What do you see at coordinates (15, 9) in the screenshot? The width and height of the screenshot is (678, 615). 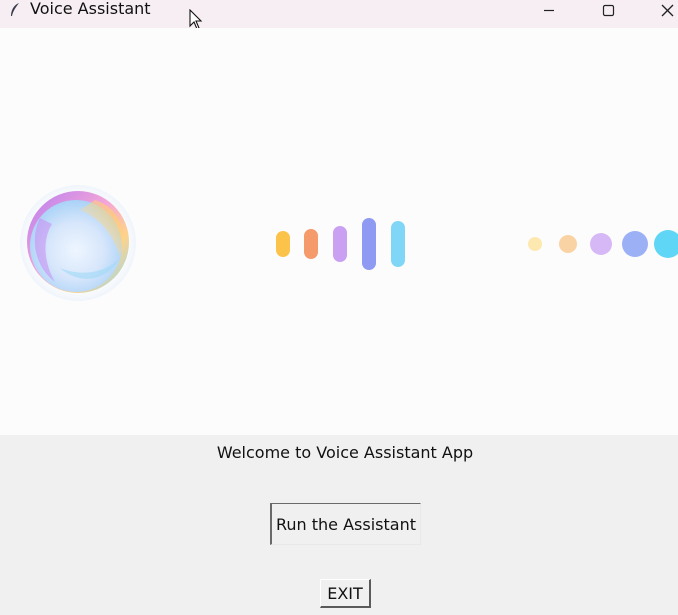 I see `feather-icon` at bounding box center [15, 9].